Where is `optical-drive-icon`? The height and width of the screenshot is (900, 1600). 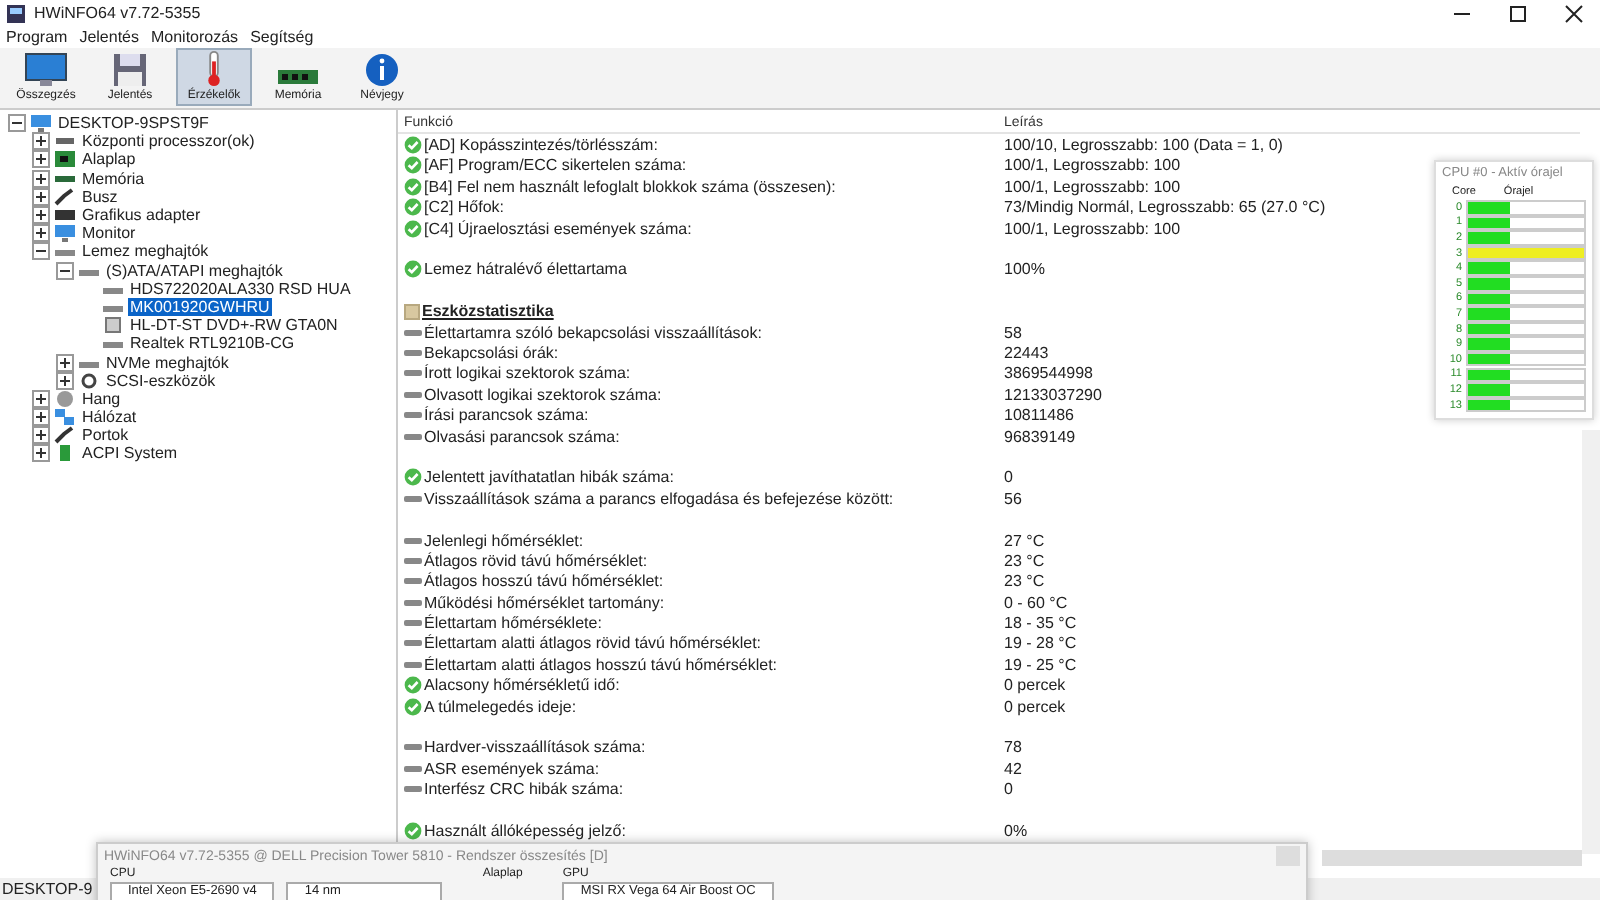 optical-drive-icon is located at coordinates (113, 325).